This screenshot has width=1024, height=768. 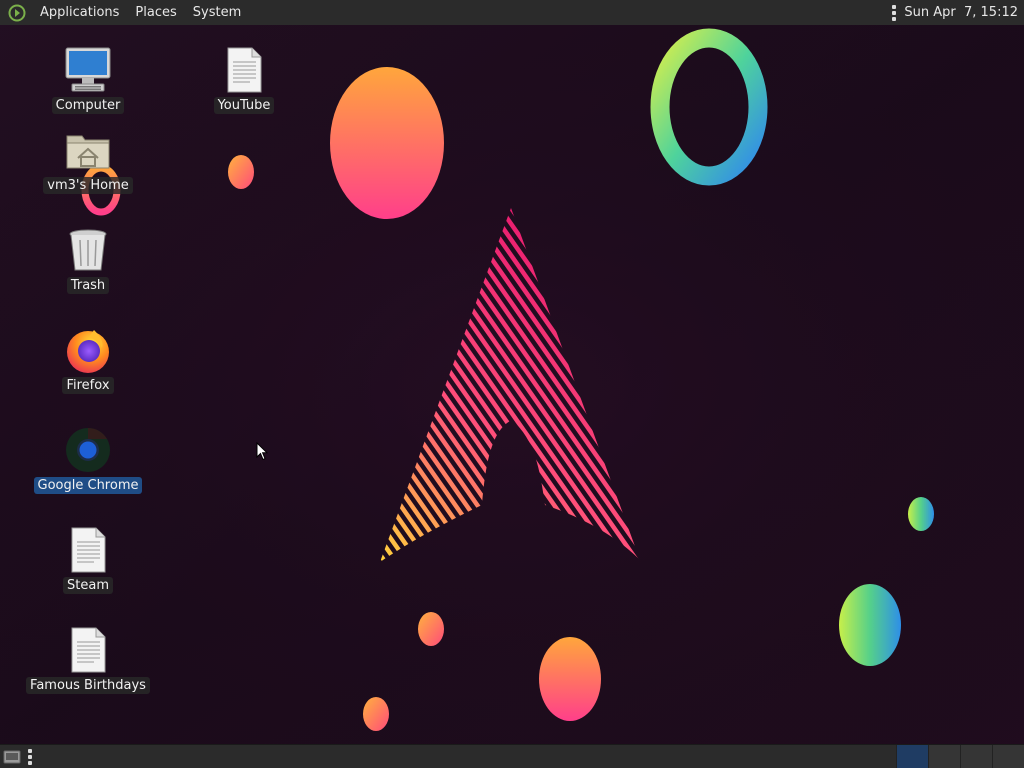 What do you see at coordinates (12, 757) in the screenshot?
I see `show-desktop-icon` at bounding box center [12, 757].